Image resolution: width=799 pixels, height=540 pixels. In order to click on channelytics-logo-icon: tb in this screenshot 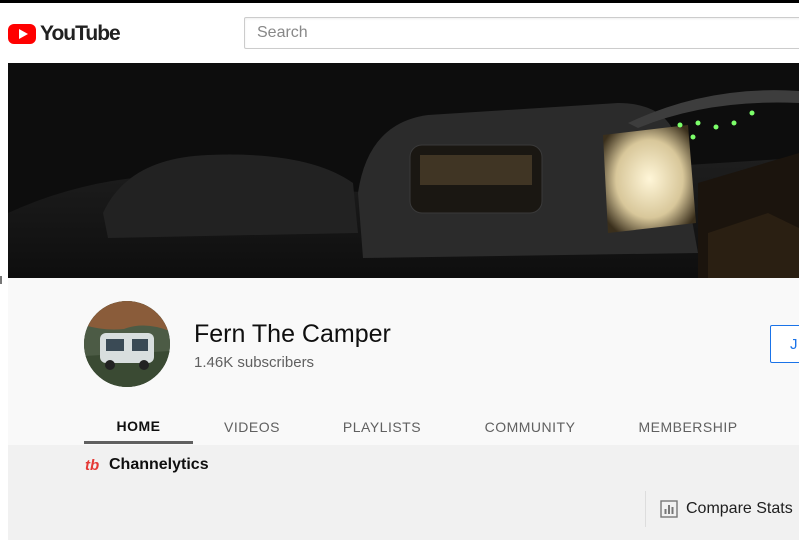, I will do `click(92, 465)`.